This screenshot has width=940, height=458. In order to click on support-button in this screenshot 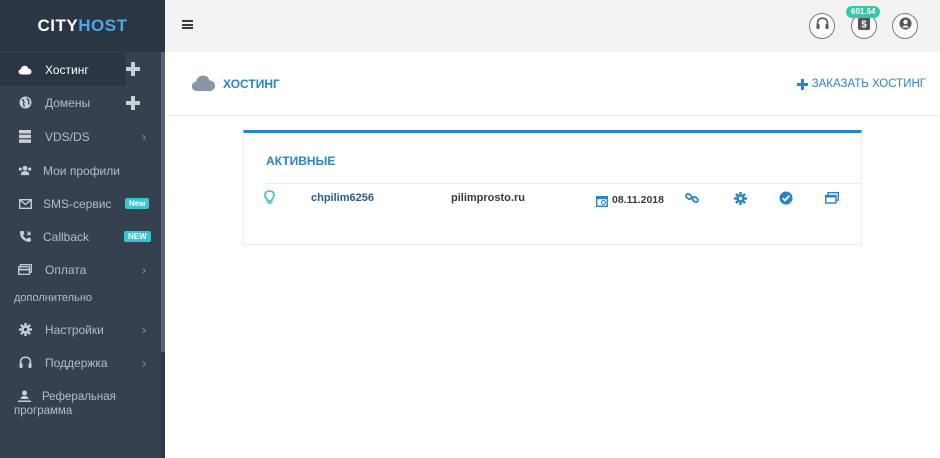, I will do `click(822, 26)`.